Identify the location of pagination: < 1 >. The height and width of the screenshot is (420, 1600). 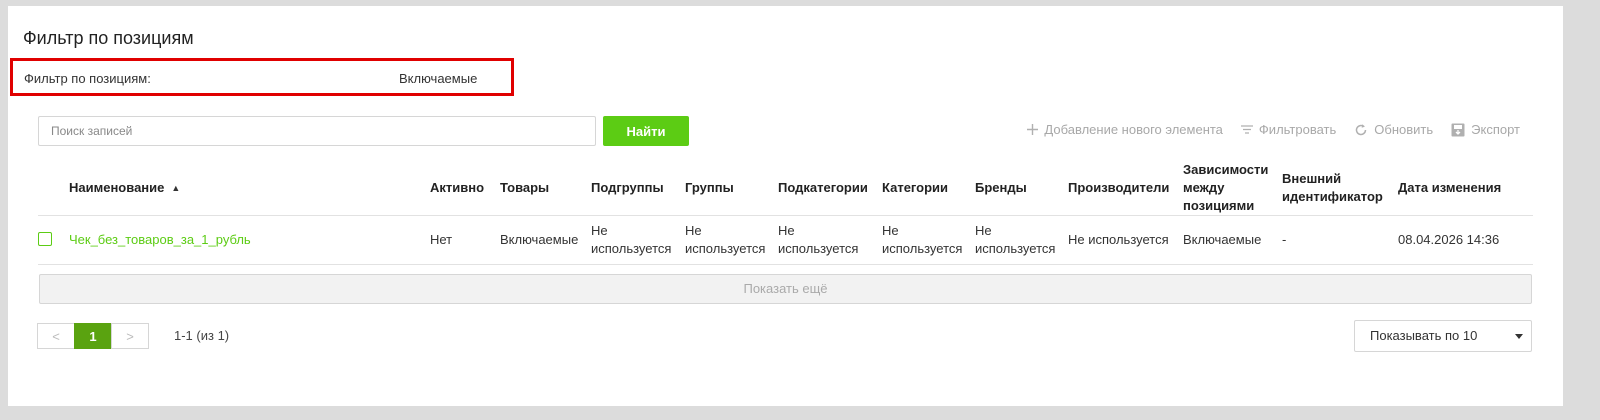
(93, 336).